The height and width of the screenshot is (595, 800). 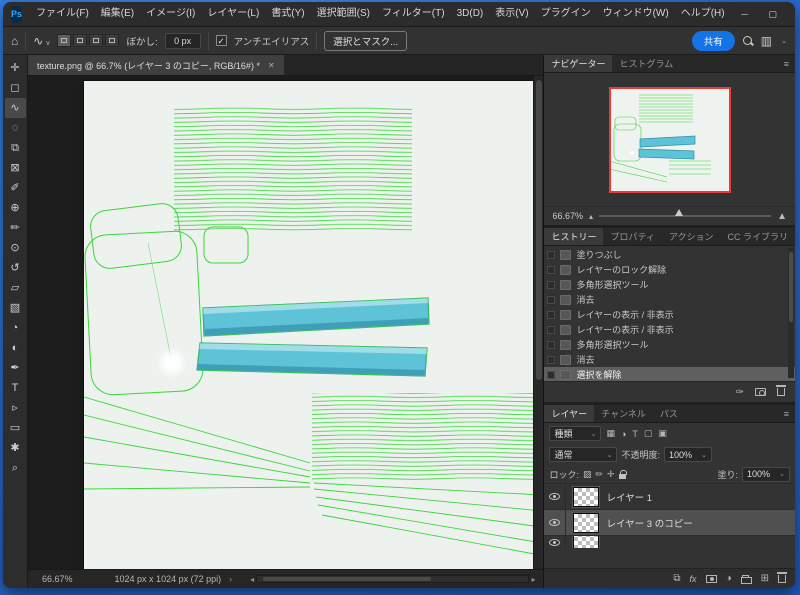 I want to click on menu-item: ヘルプ(H), so click(x=703, y=14).